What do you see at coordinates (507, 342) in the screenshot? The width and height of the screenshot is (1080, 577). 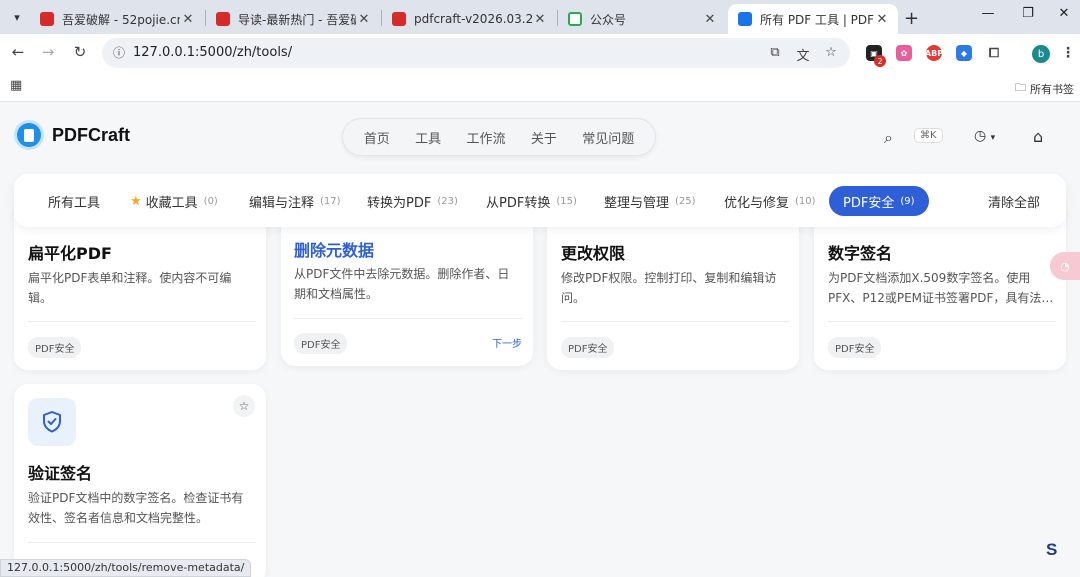 I see `next-step-link: 下一步` at bounding box center [507, 342].